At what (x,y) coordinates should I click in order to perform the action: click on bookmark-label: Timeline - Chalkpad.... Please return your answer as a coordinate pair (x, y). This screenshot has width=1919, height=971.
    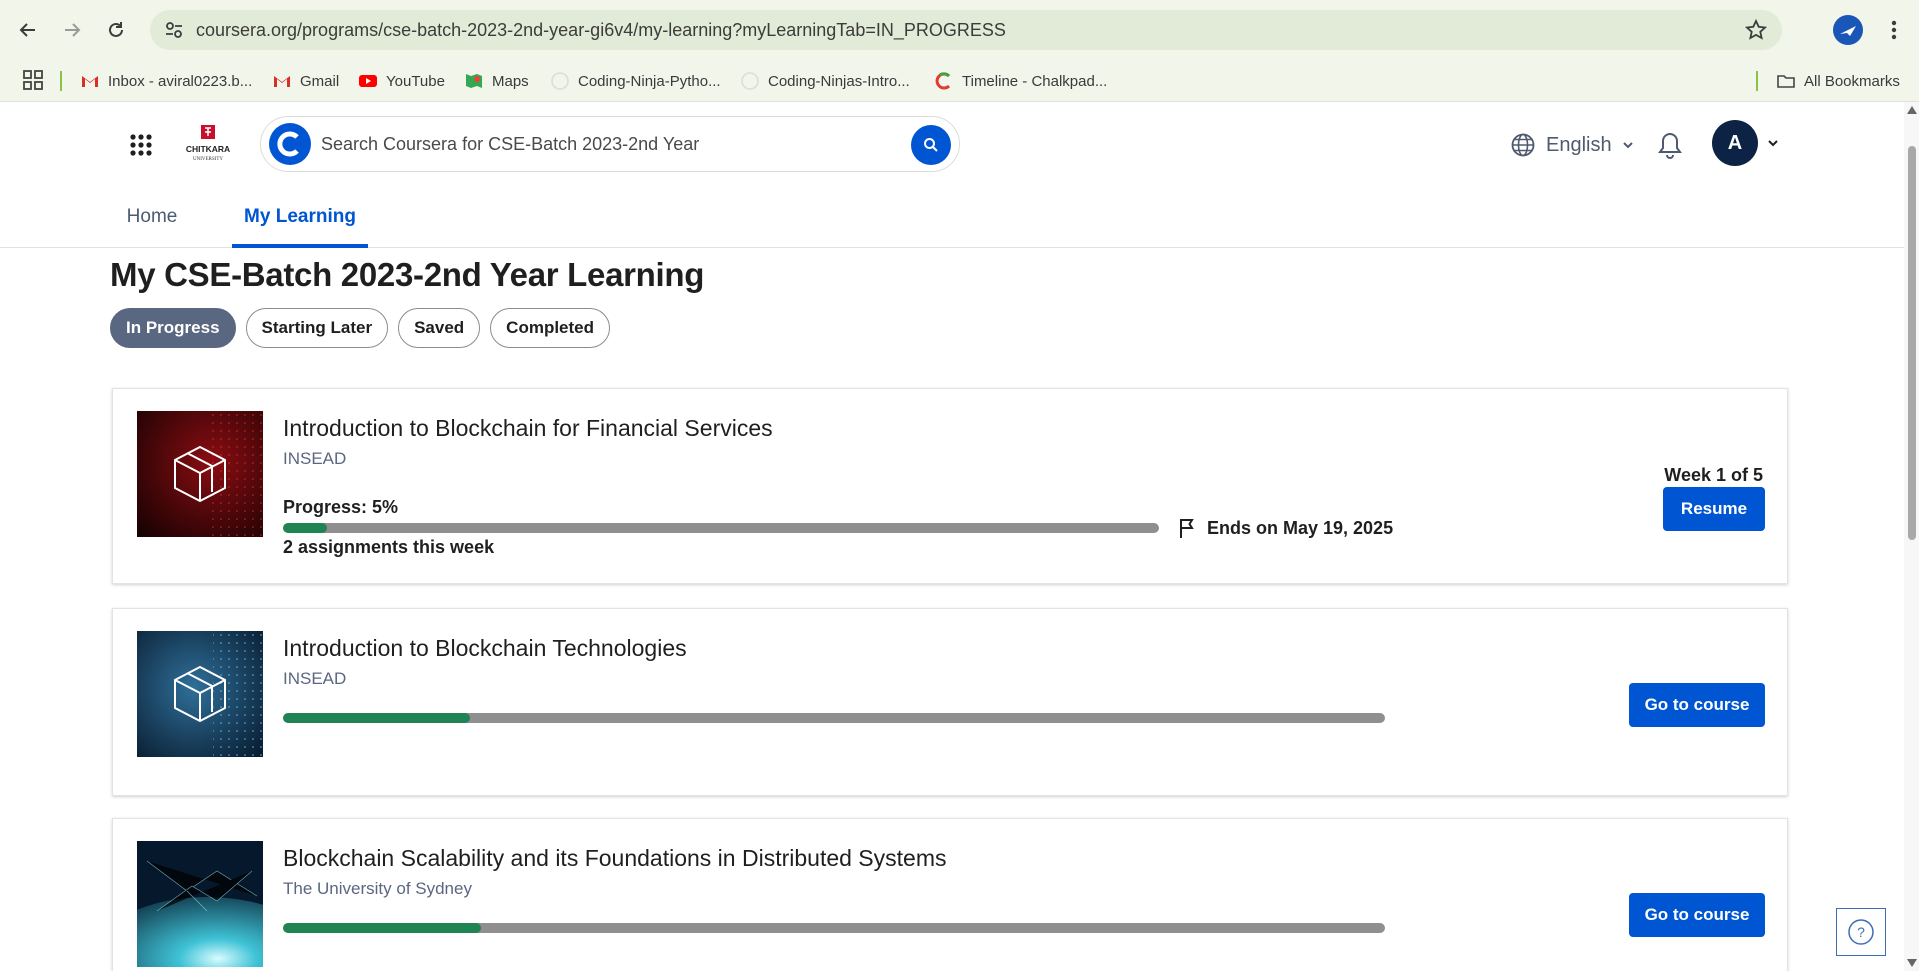
    Looking at the image, I should click on (1035, 81).